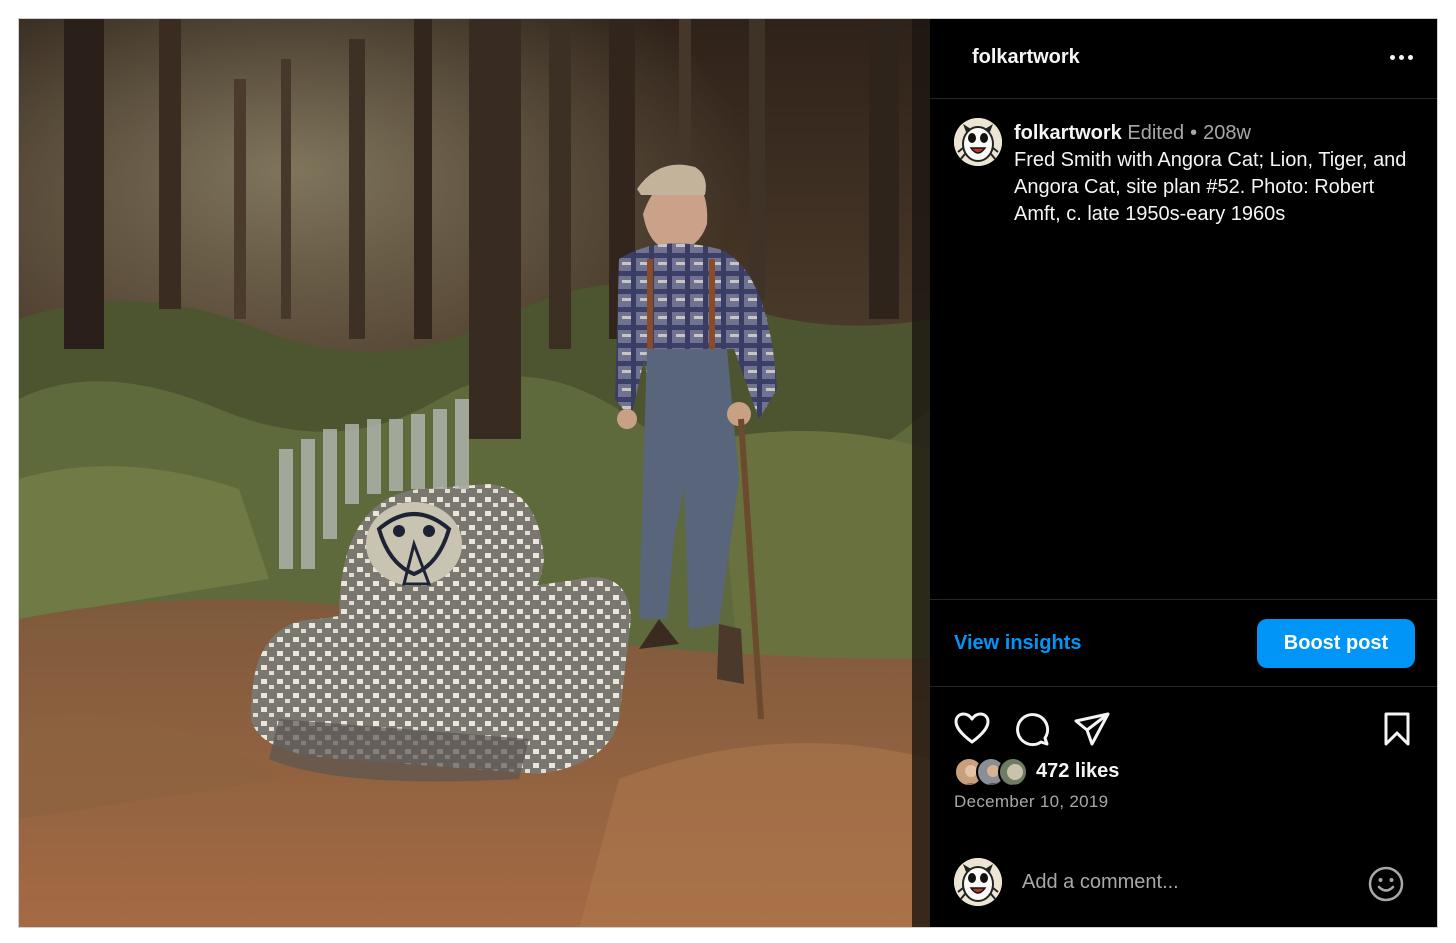 Image resolution: width=1456 pixels, height=943 pixels. I want to click on more-options-icon, so click(1401, 57).